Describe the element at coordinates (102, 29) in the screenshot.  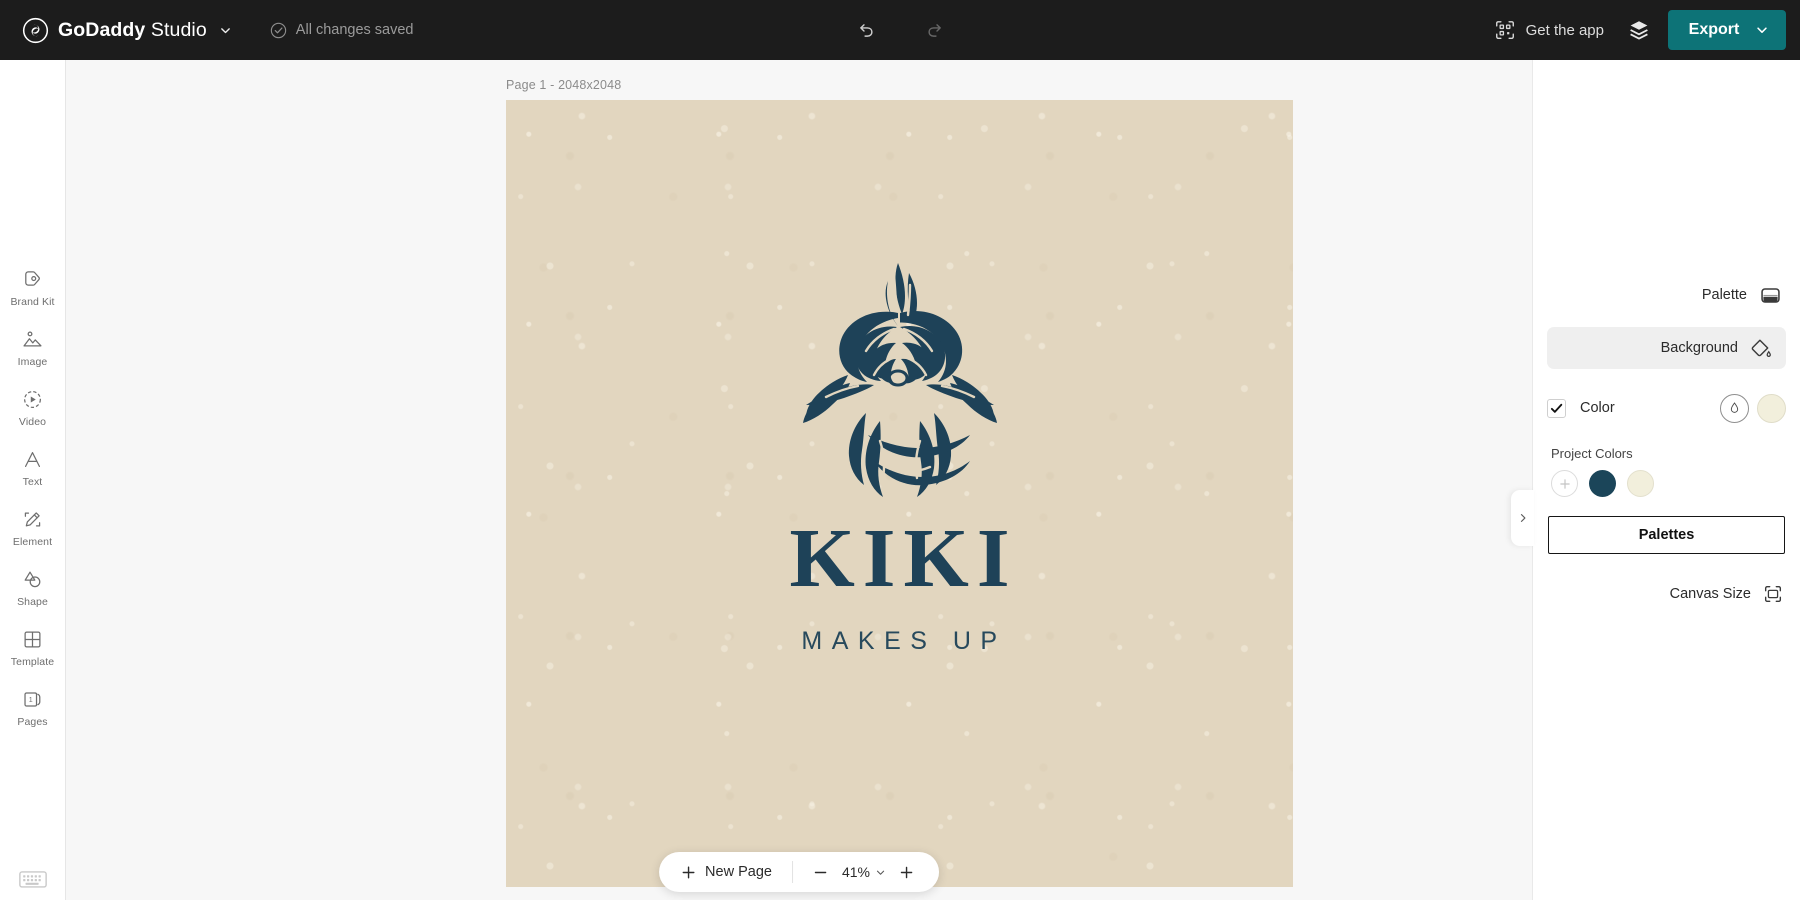
I see `brand-name-bold: GoDaddy` at that location.